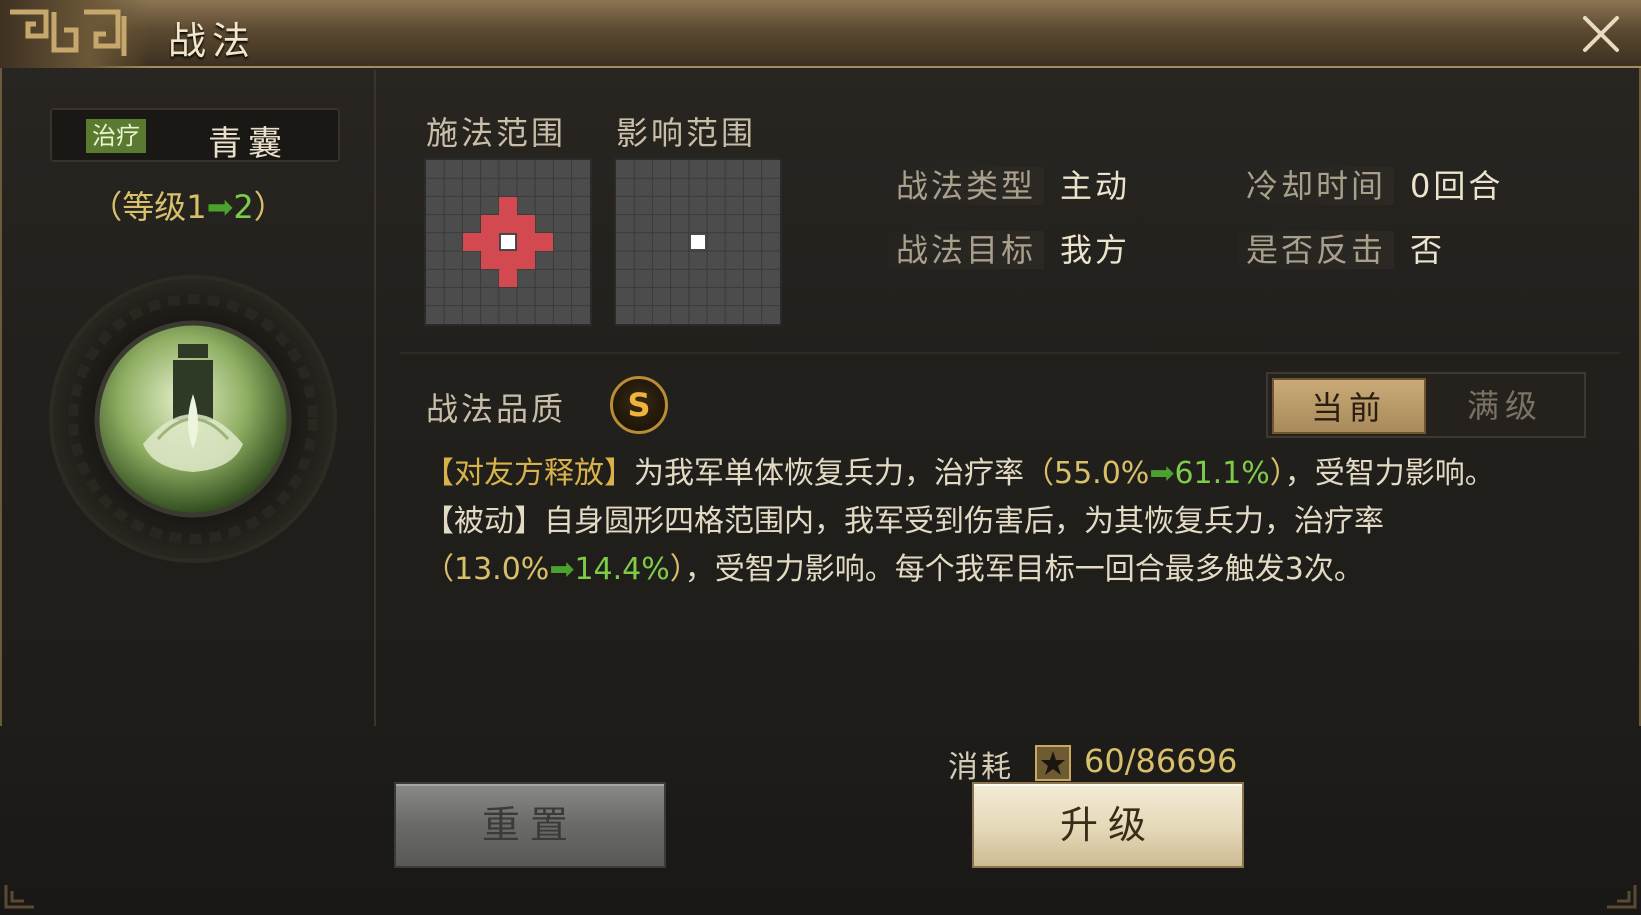 Image resolution: width=1641 pixels, height=915 pixels. What do you see at coordinates (484, 521) in the screenshot?
I see `passive-tag: 【被动】` at bounding box center [484, 521].